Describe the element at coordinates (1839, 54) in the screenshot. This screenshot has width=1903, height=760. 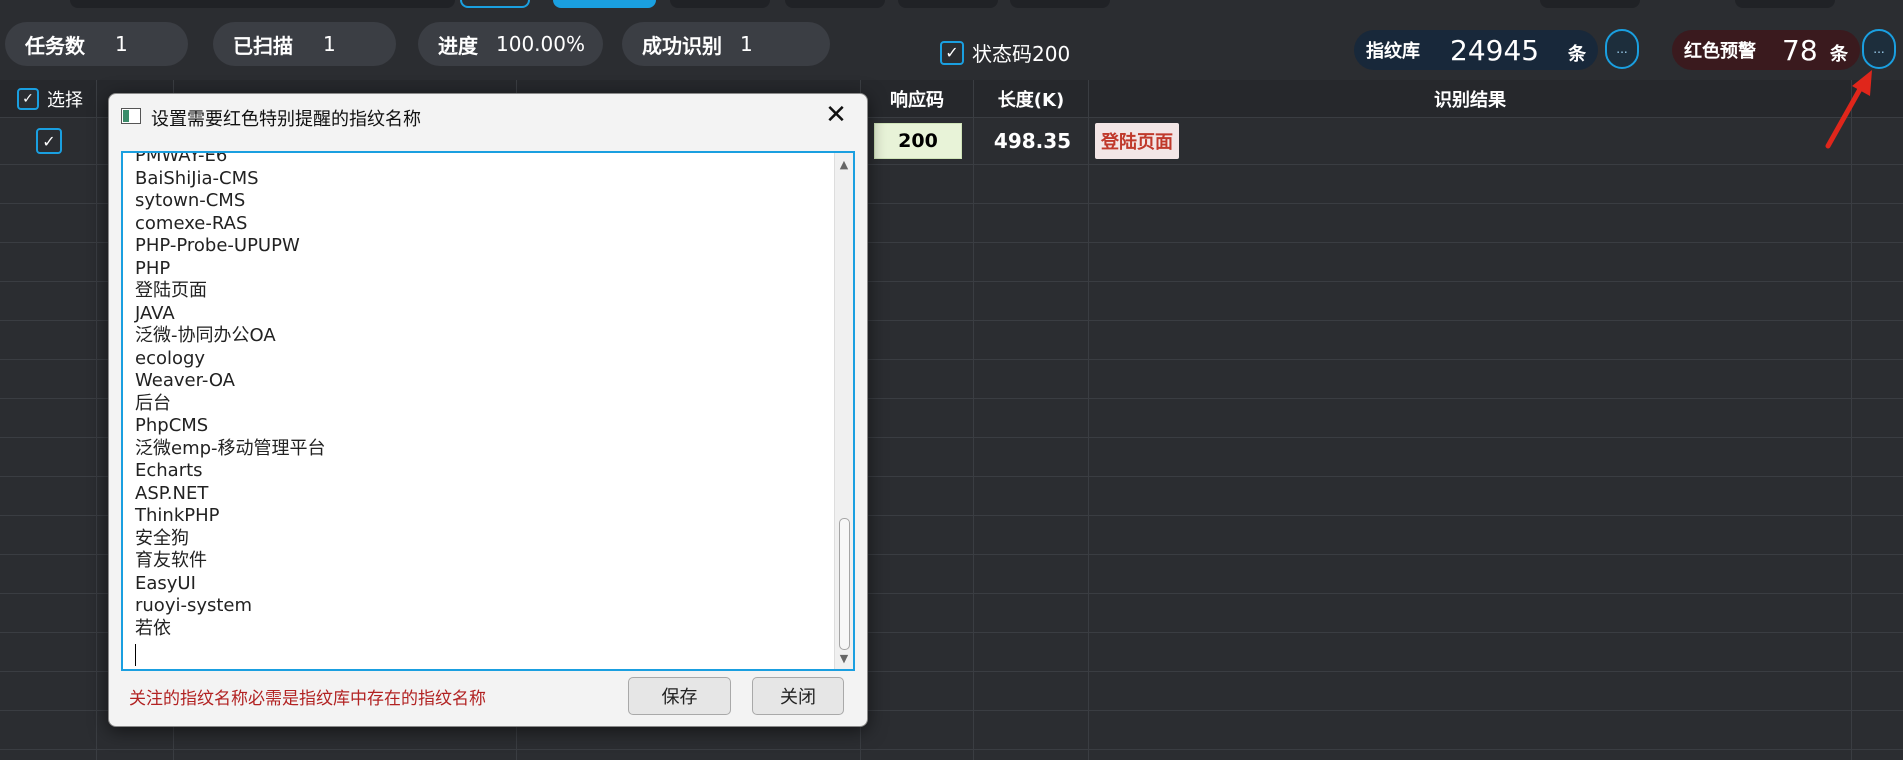
I see `red-alert-unit: 条` at that location.